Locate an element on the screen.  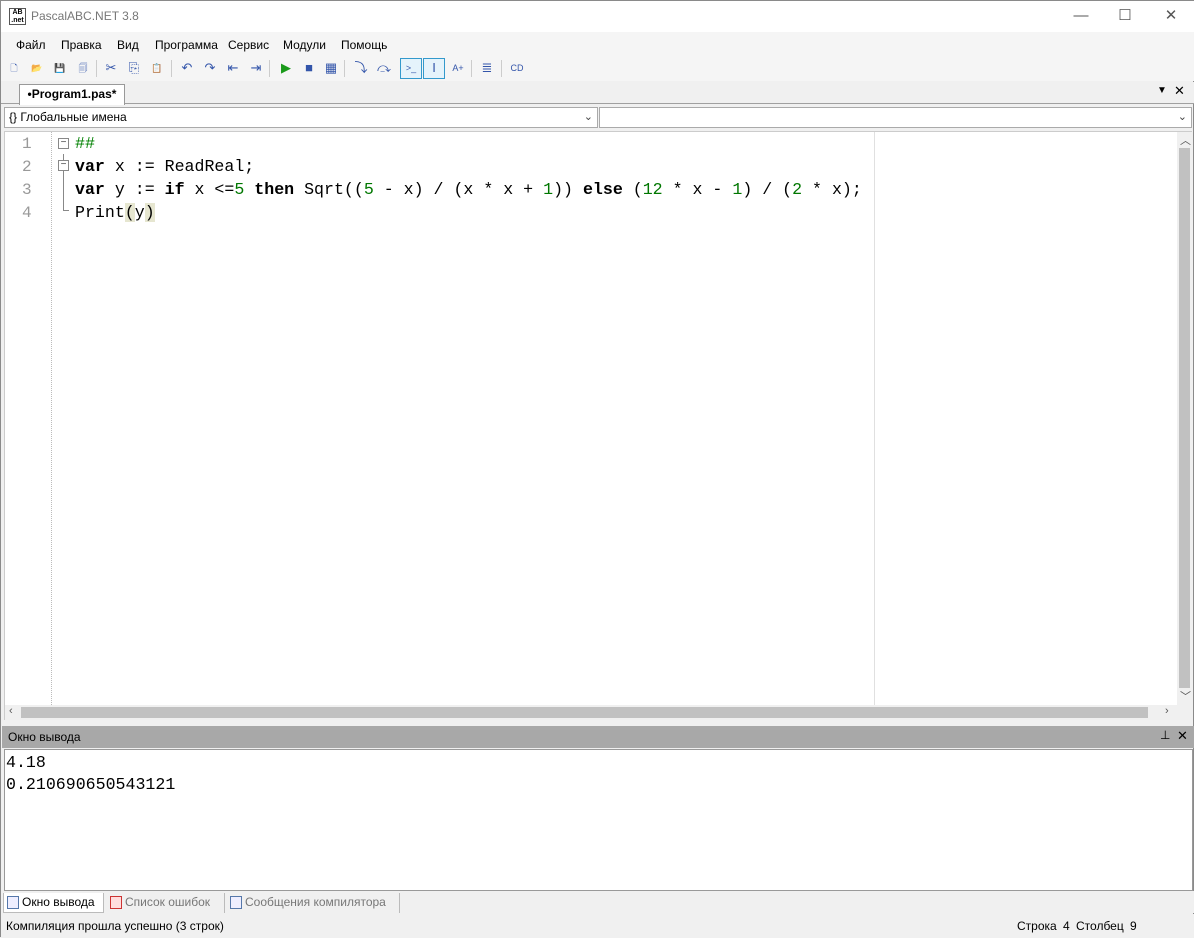
code-icon: CD is located at coordinates (517, 68).